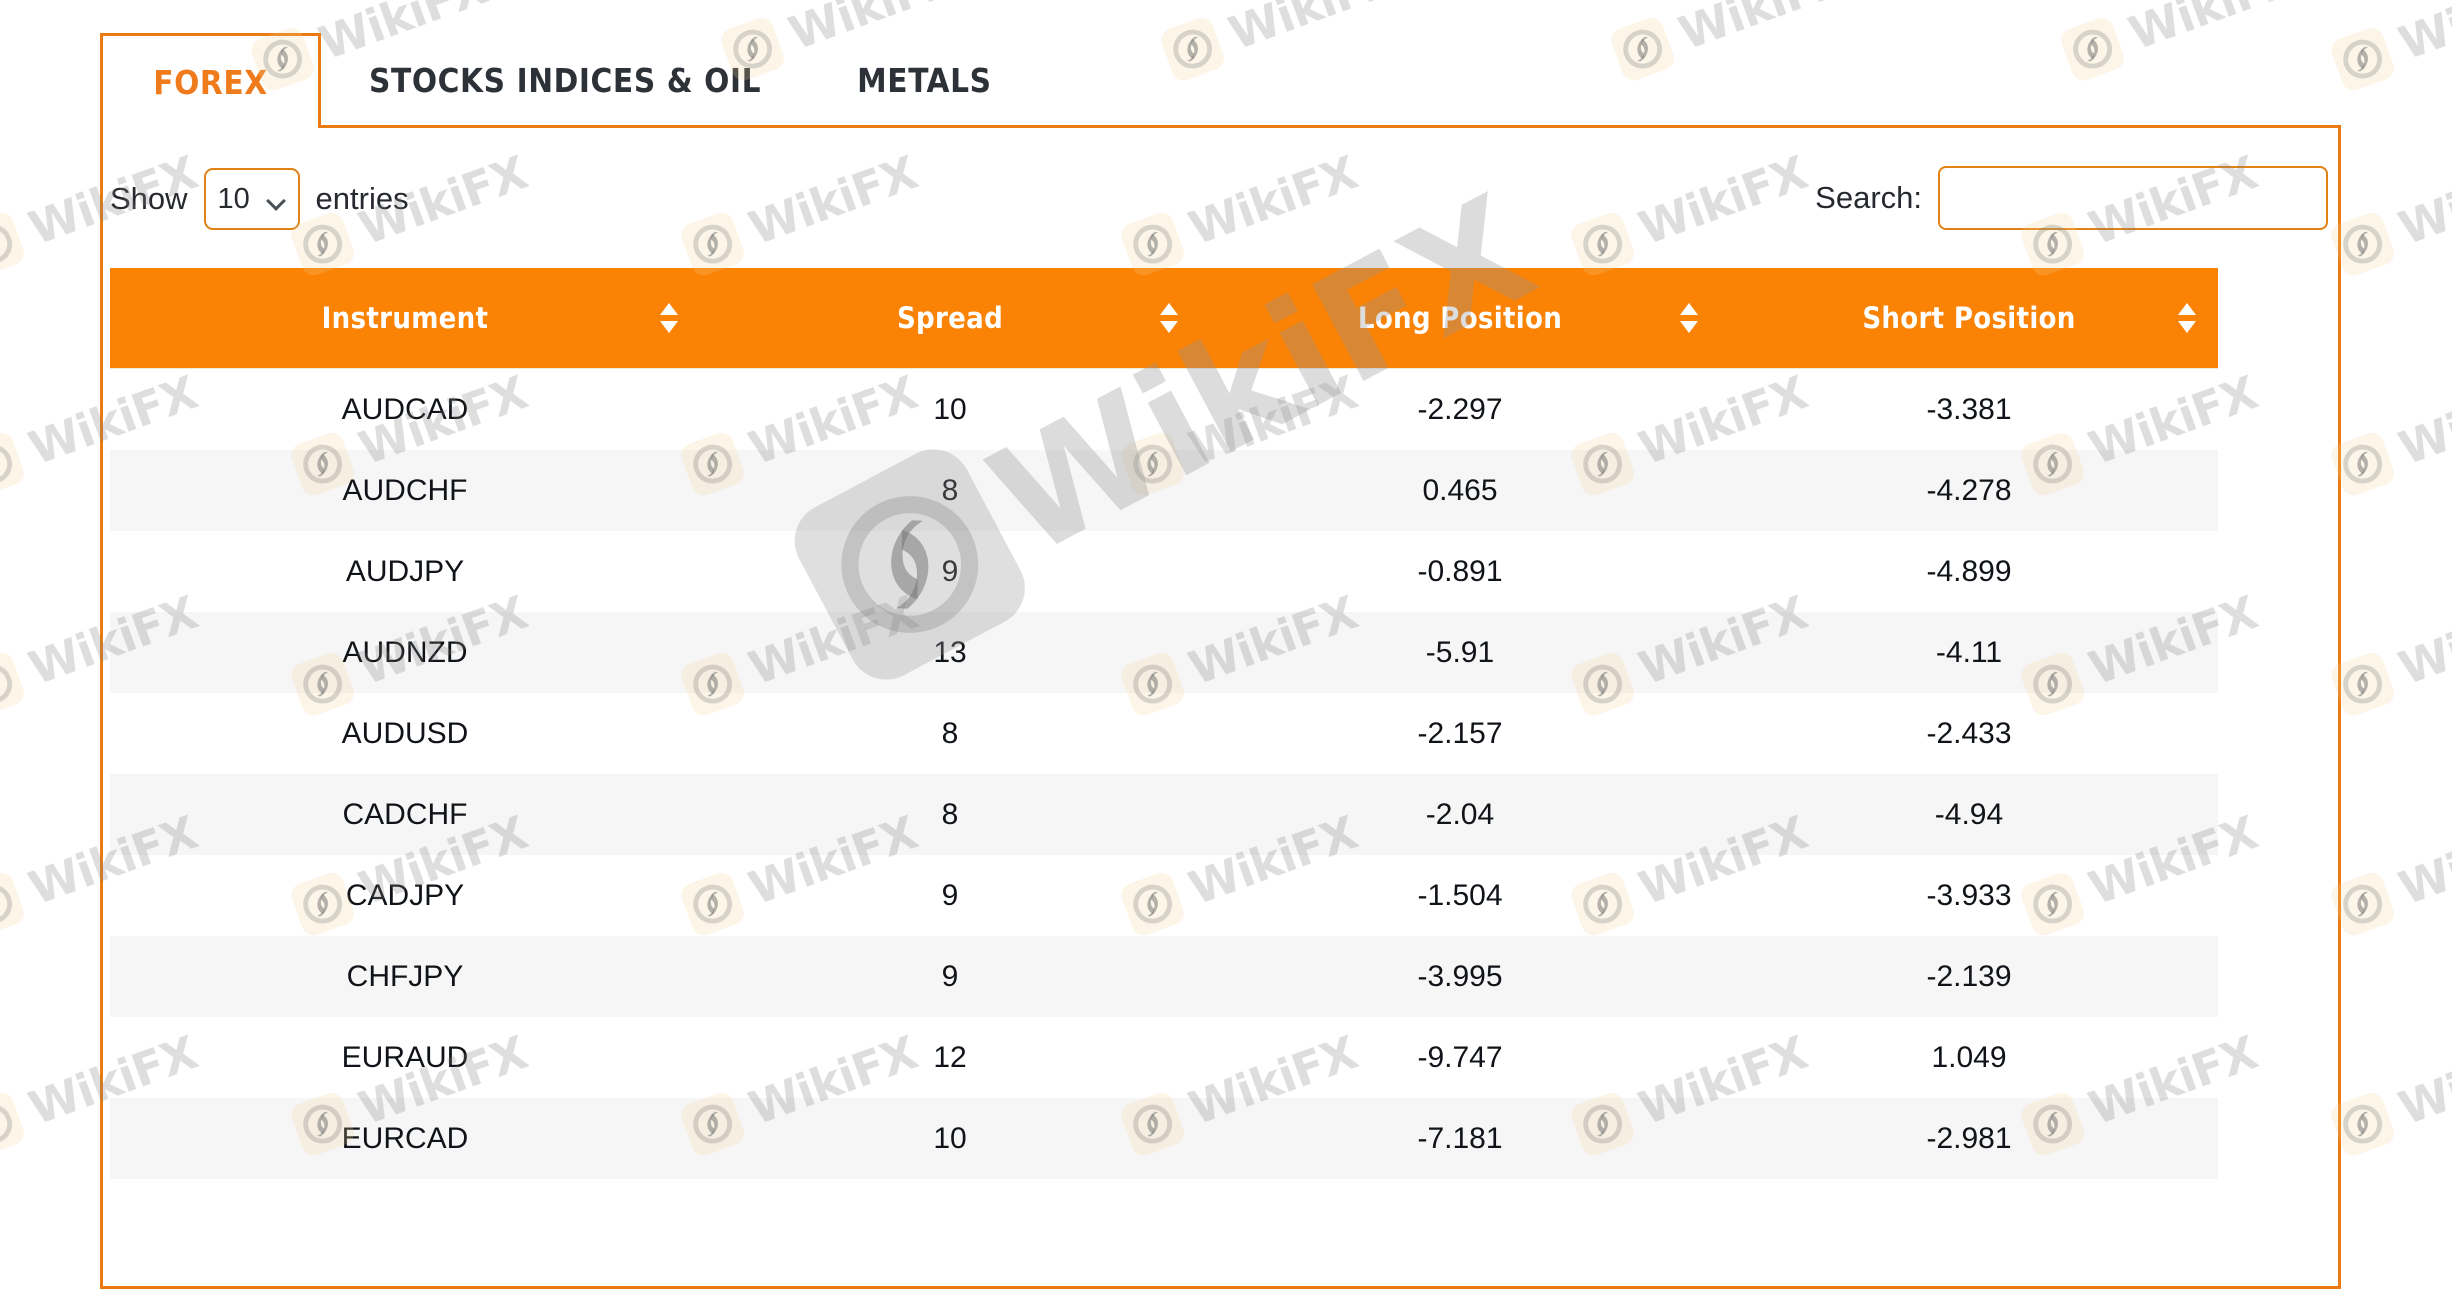 The height and width of the screenshot is (1289, 2452). Describe the element at coordinates (1969, 571) in the screenshot. I see `cell-short-position: -4.899` at that location.